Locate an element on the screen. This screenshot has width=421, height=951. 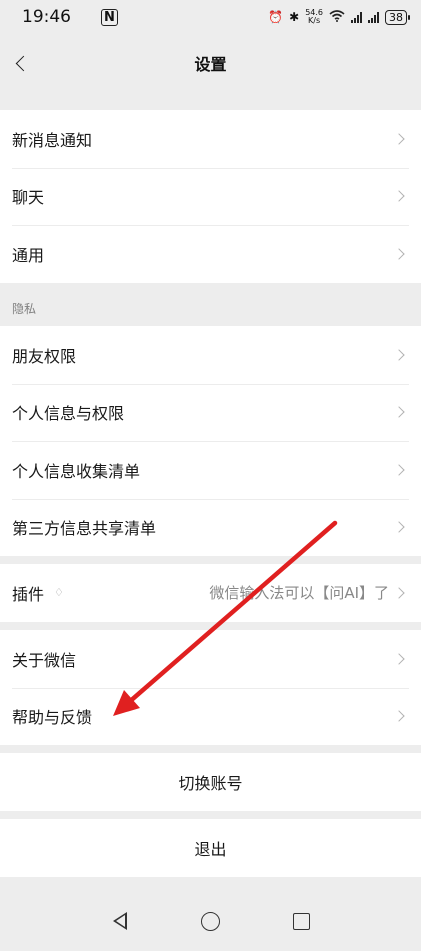
nfc-icon: N is located at coordinates (109, 17).